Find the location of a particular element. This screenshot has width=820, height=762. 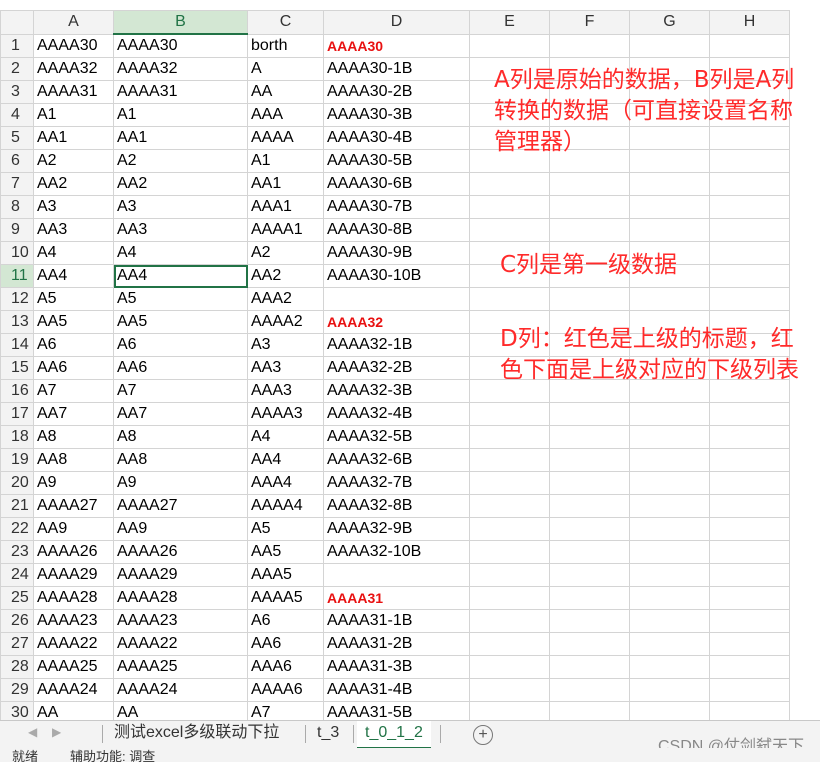

cell-c: AAA5 is located at coordinates (285, 575).